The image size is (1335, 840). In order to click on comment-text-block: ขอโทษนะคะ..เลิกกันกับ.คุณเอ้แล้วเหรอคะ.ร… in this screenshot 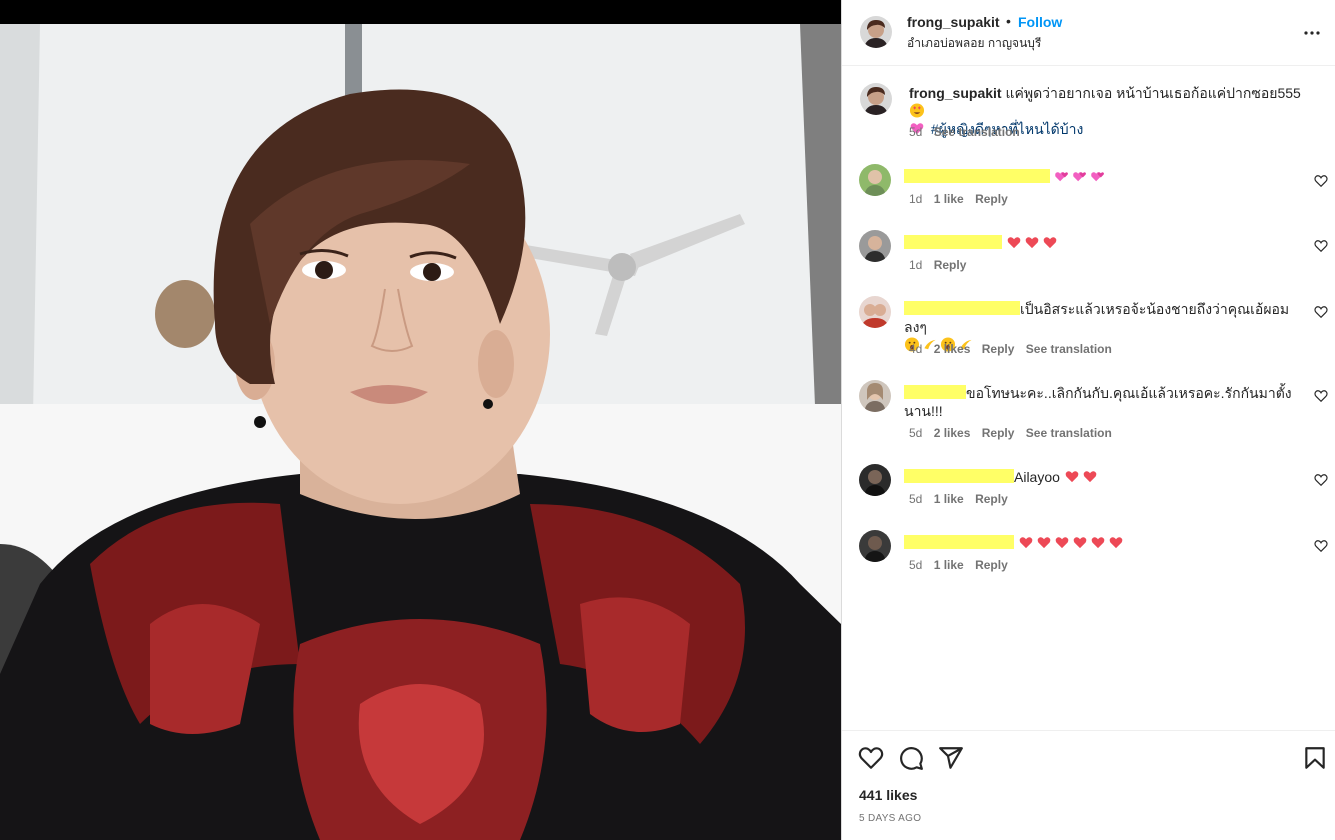, I will do `click(1104, 402)`.